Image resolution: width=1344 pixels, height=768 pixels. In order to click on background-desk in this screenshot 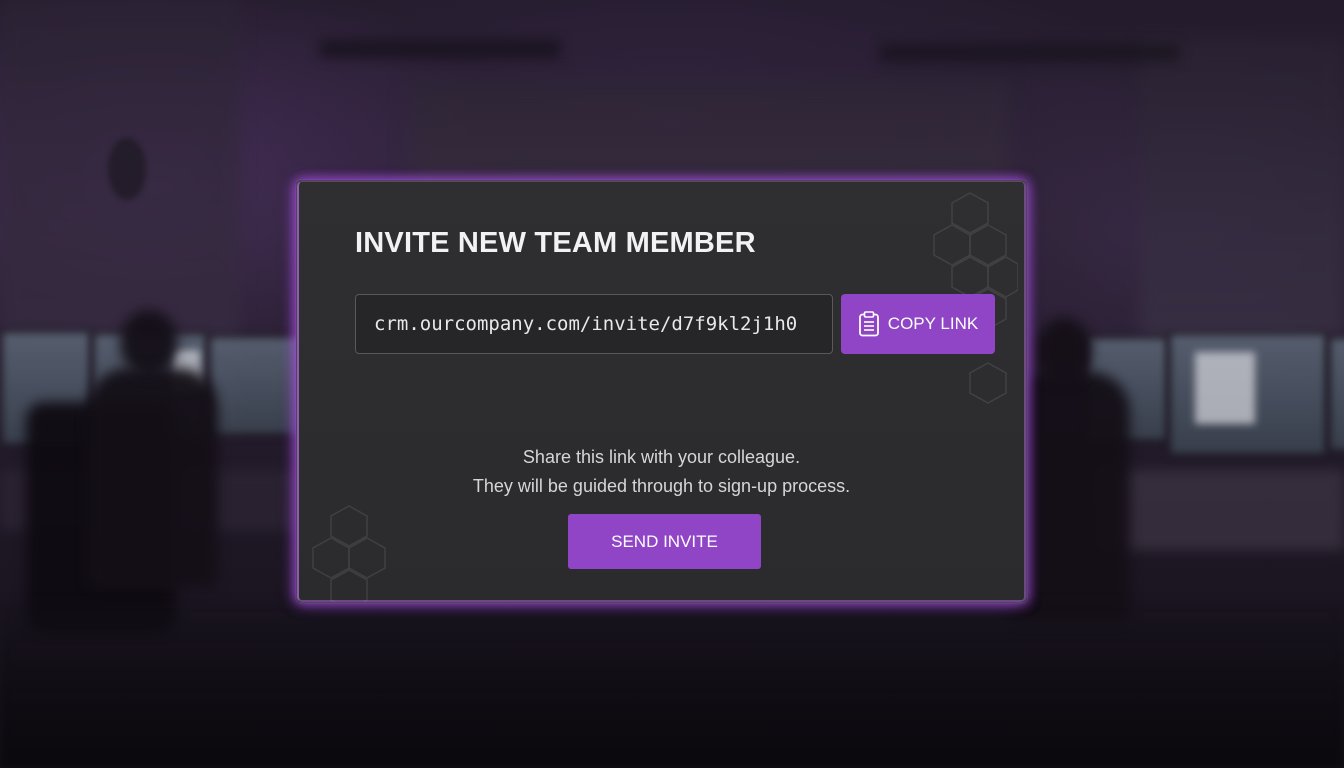, I will do `click(1222, 510)`.